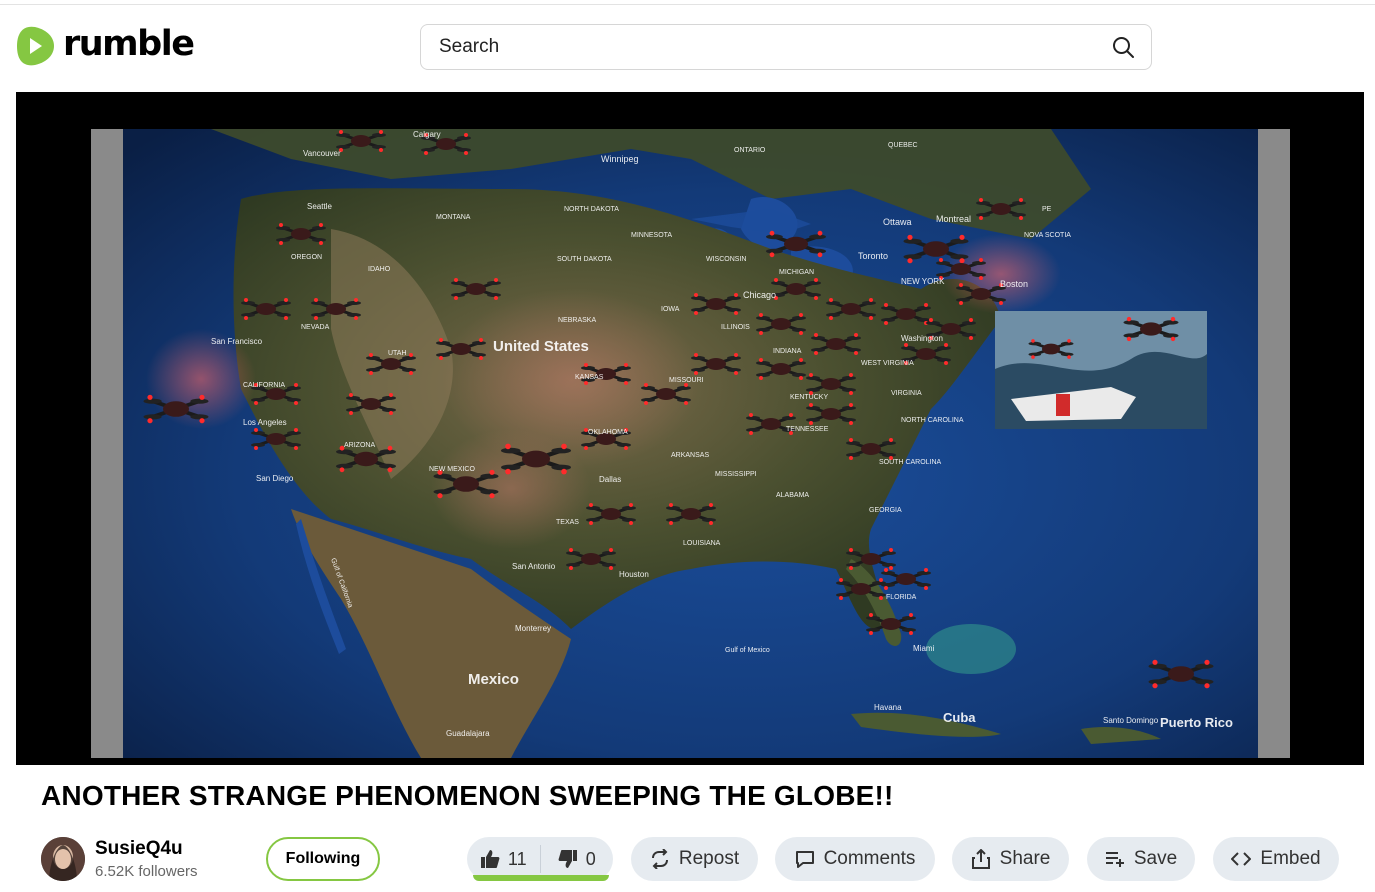 This screenshot has height=892, width=1375. What do you see at coordinates (1131, 720) in the screenshot?
I see `svg-text: Santo Domingo` at bounding box center [1131, 720].